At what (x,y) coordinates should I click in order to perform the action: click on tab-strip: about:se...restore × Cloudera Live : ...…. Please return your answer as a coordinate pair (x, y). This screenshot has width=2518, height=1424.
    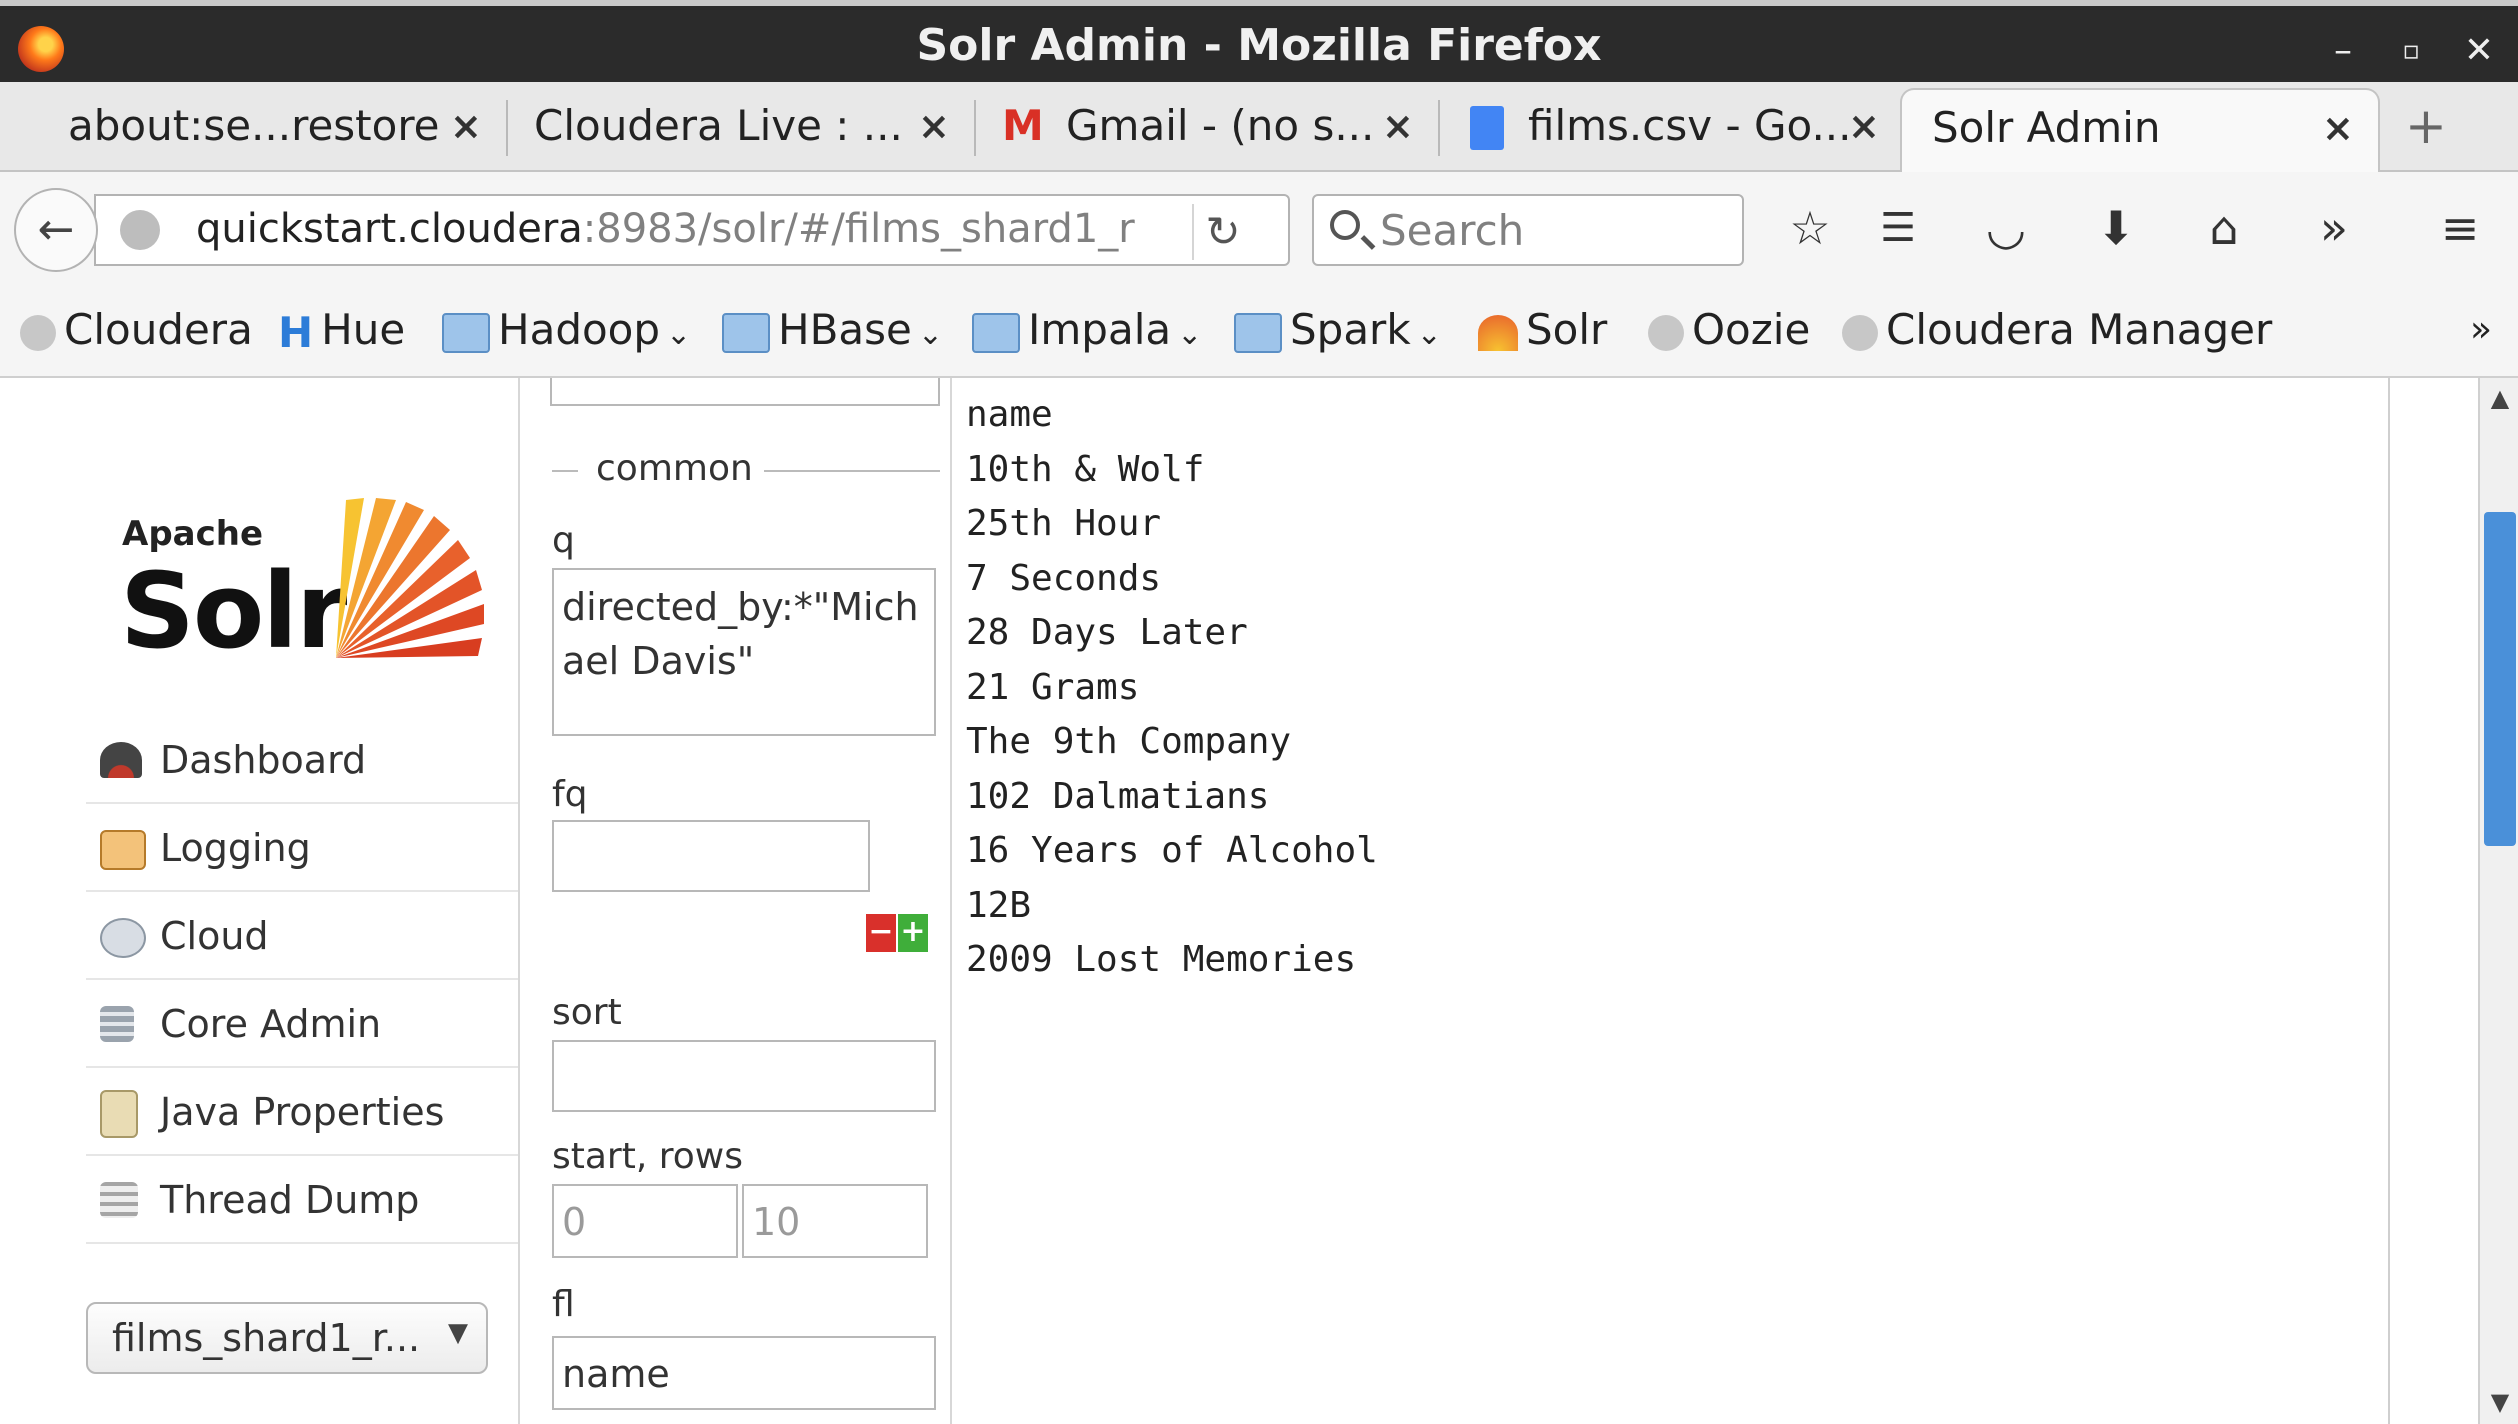
    Looking at the image, I should click on (1259, 128).